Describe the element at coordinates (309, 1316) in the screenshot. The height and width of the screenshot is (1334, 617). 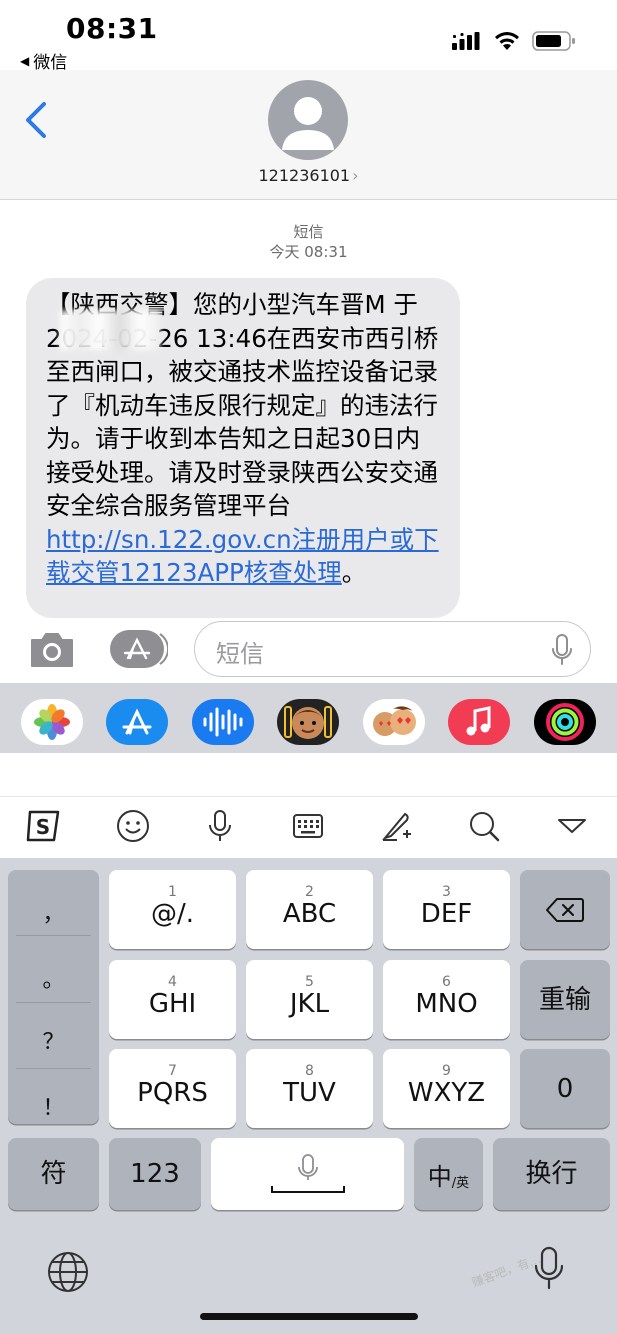
I see `home-indicator` at that location.